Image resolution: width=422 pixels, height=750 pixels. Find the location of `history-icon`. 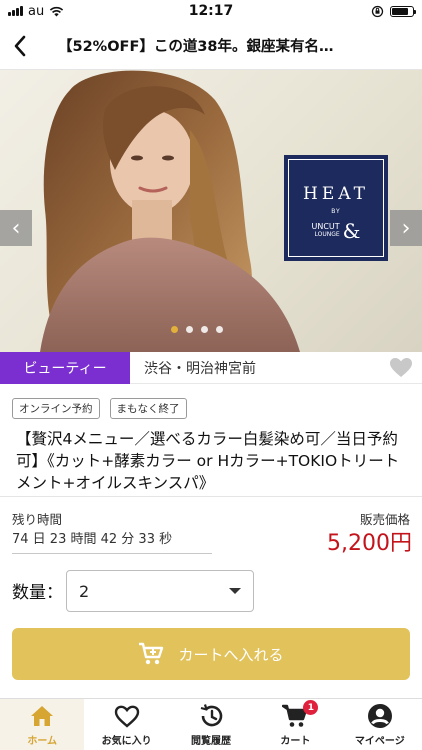

history-icon is located at coordinates (211, 715).